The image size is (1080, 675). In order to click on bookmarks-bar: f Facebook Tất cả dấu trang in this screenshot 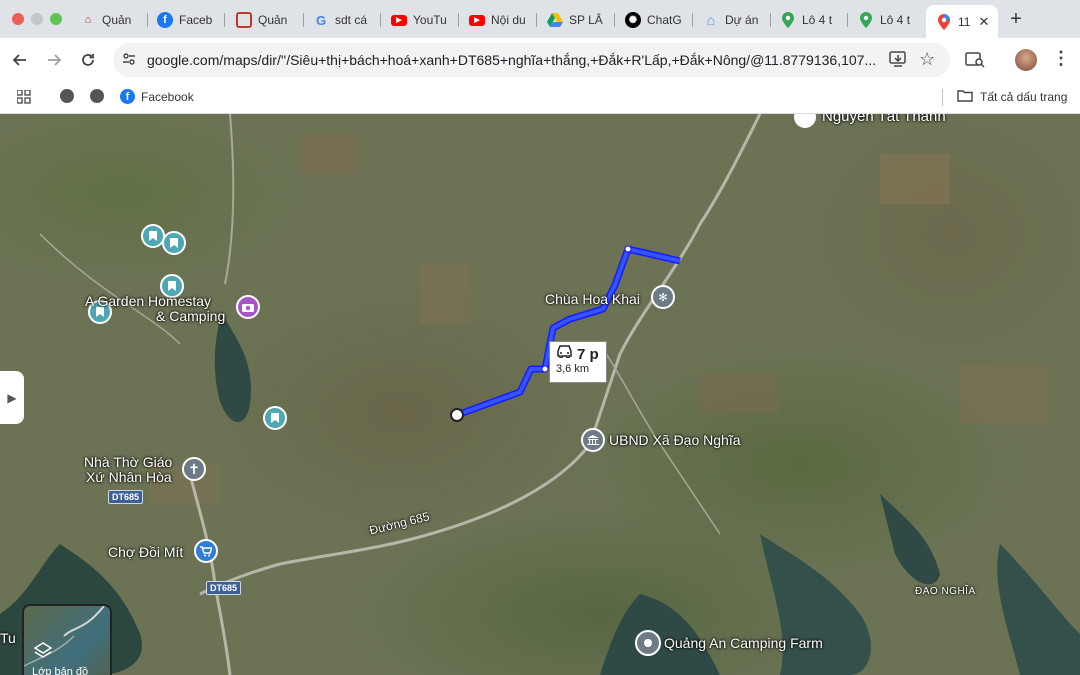, I will do `click(540, 98)`.